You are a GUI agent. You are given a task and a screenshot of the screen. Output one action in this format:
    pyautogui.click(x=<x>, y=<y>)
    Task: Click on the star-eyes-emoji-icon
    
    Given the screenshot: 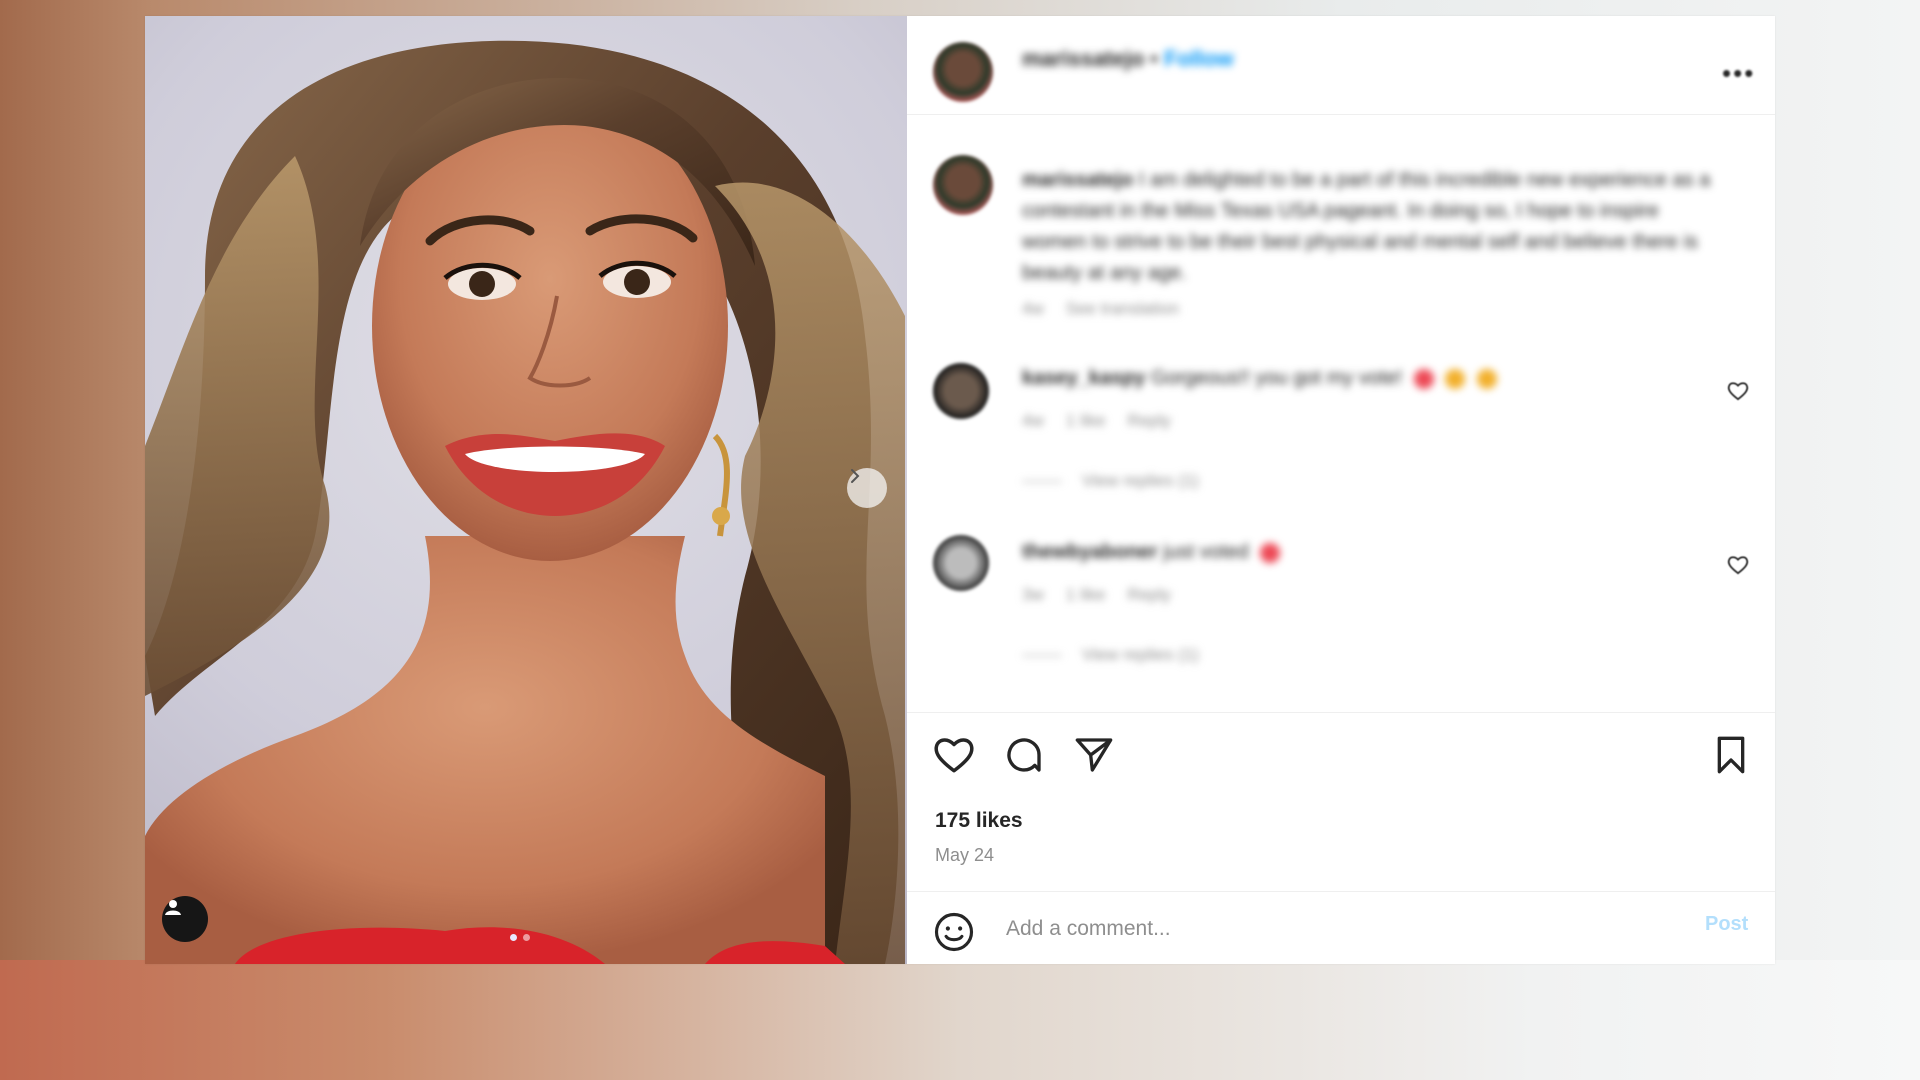 What is the action you would take?
    pyautogui.click(x=1486, y=378)
    